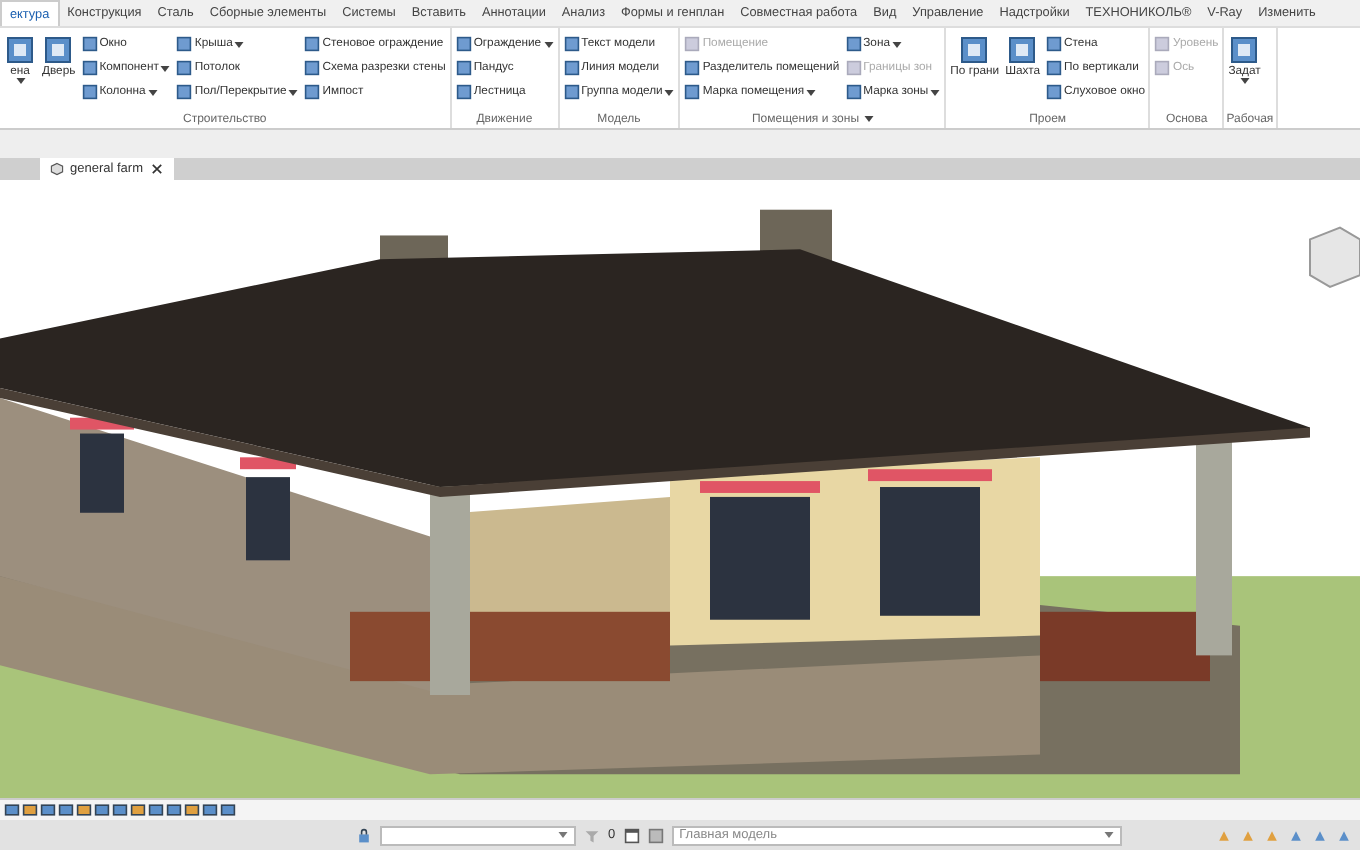 Image resolution: width=1360 pixels, height=850 pixels. What do you see at coordinates (57, 169) in the screenshot?
I see `cube-icon` at bounding box center [57, 169].